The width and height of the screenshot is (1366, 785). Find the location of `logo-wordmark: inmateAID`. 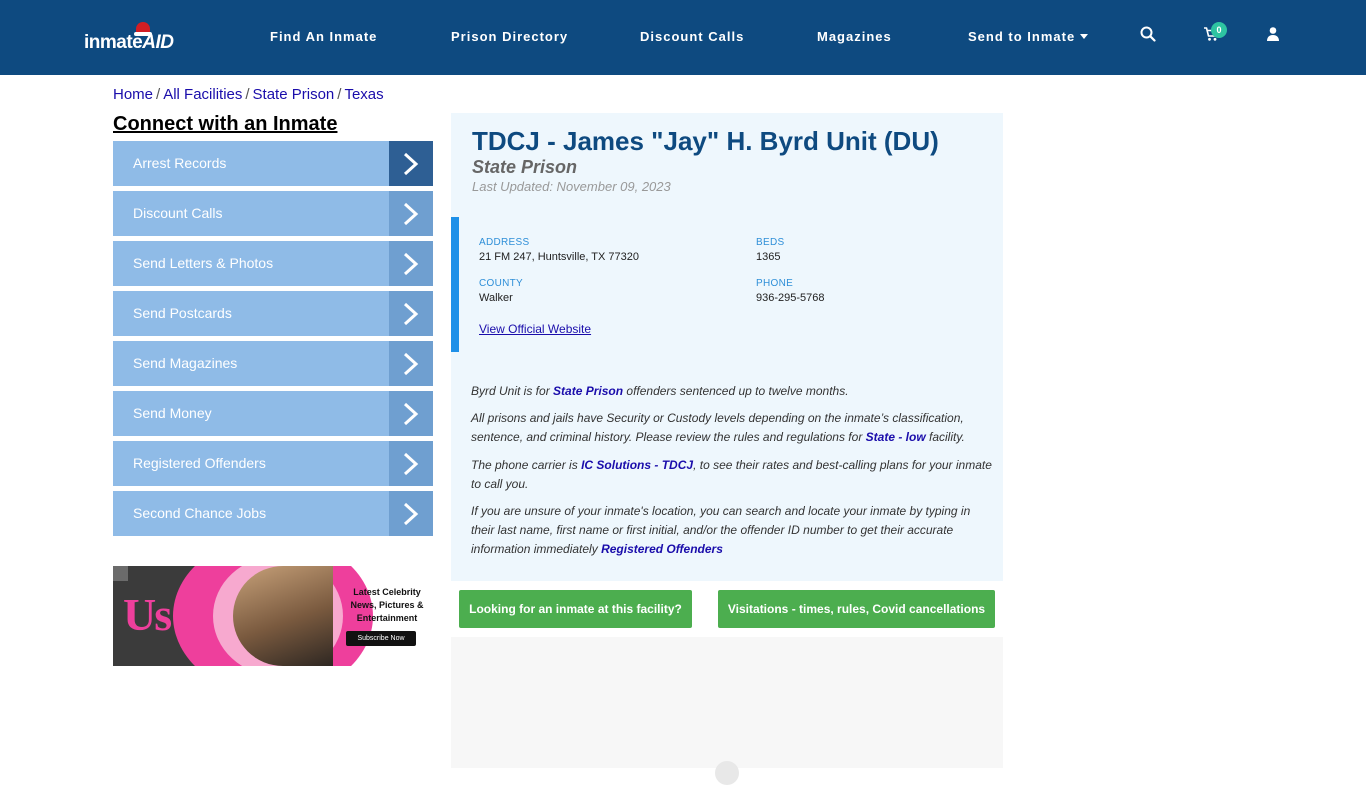

logo-wordmark: inmateAID is located at coordinates (129, 43).